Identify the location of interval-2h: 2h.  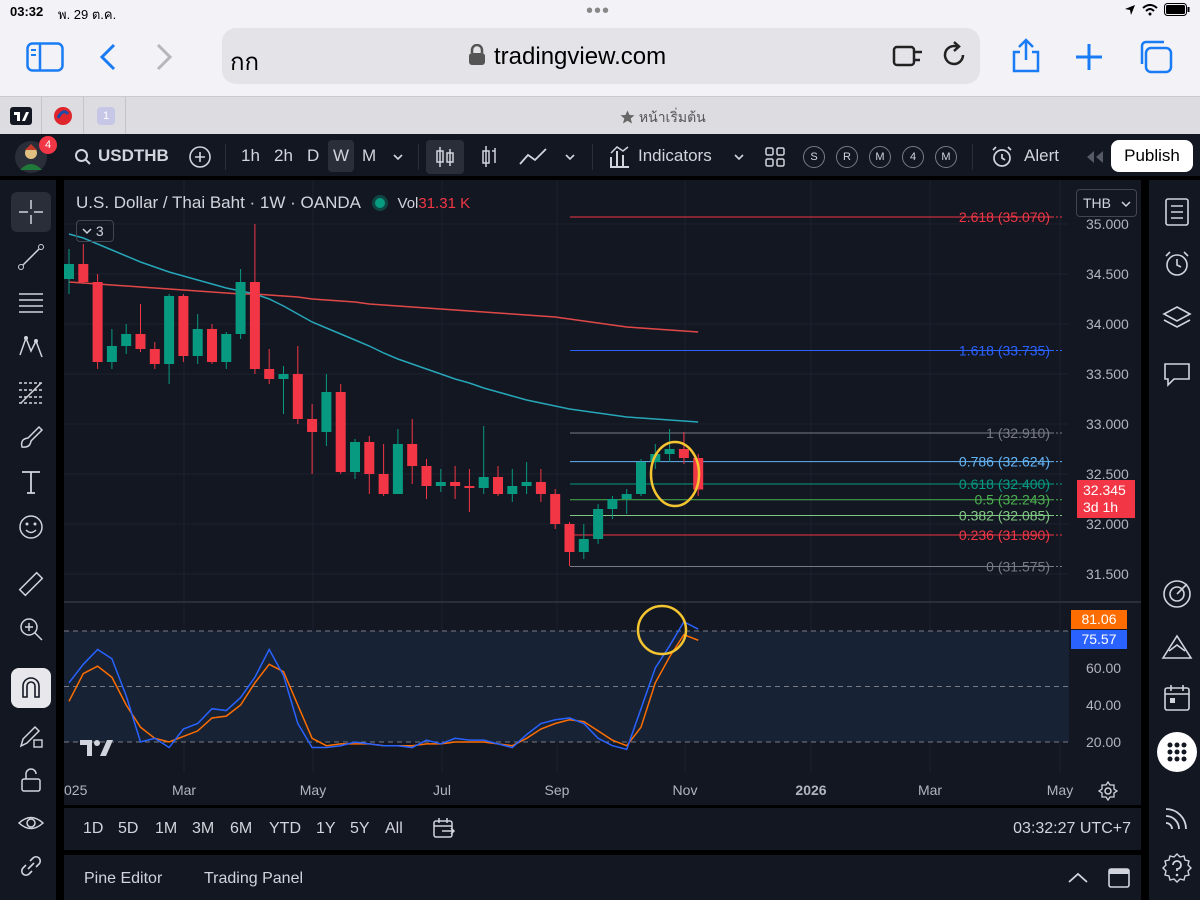
(283, 156).